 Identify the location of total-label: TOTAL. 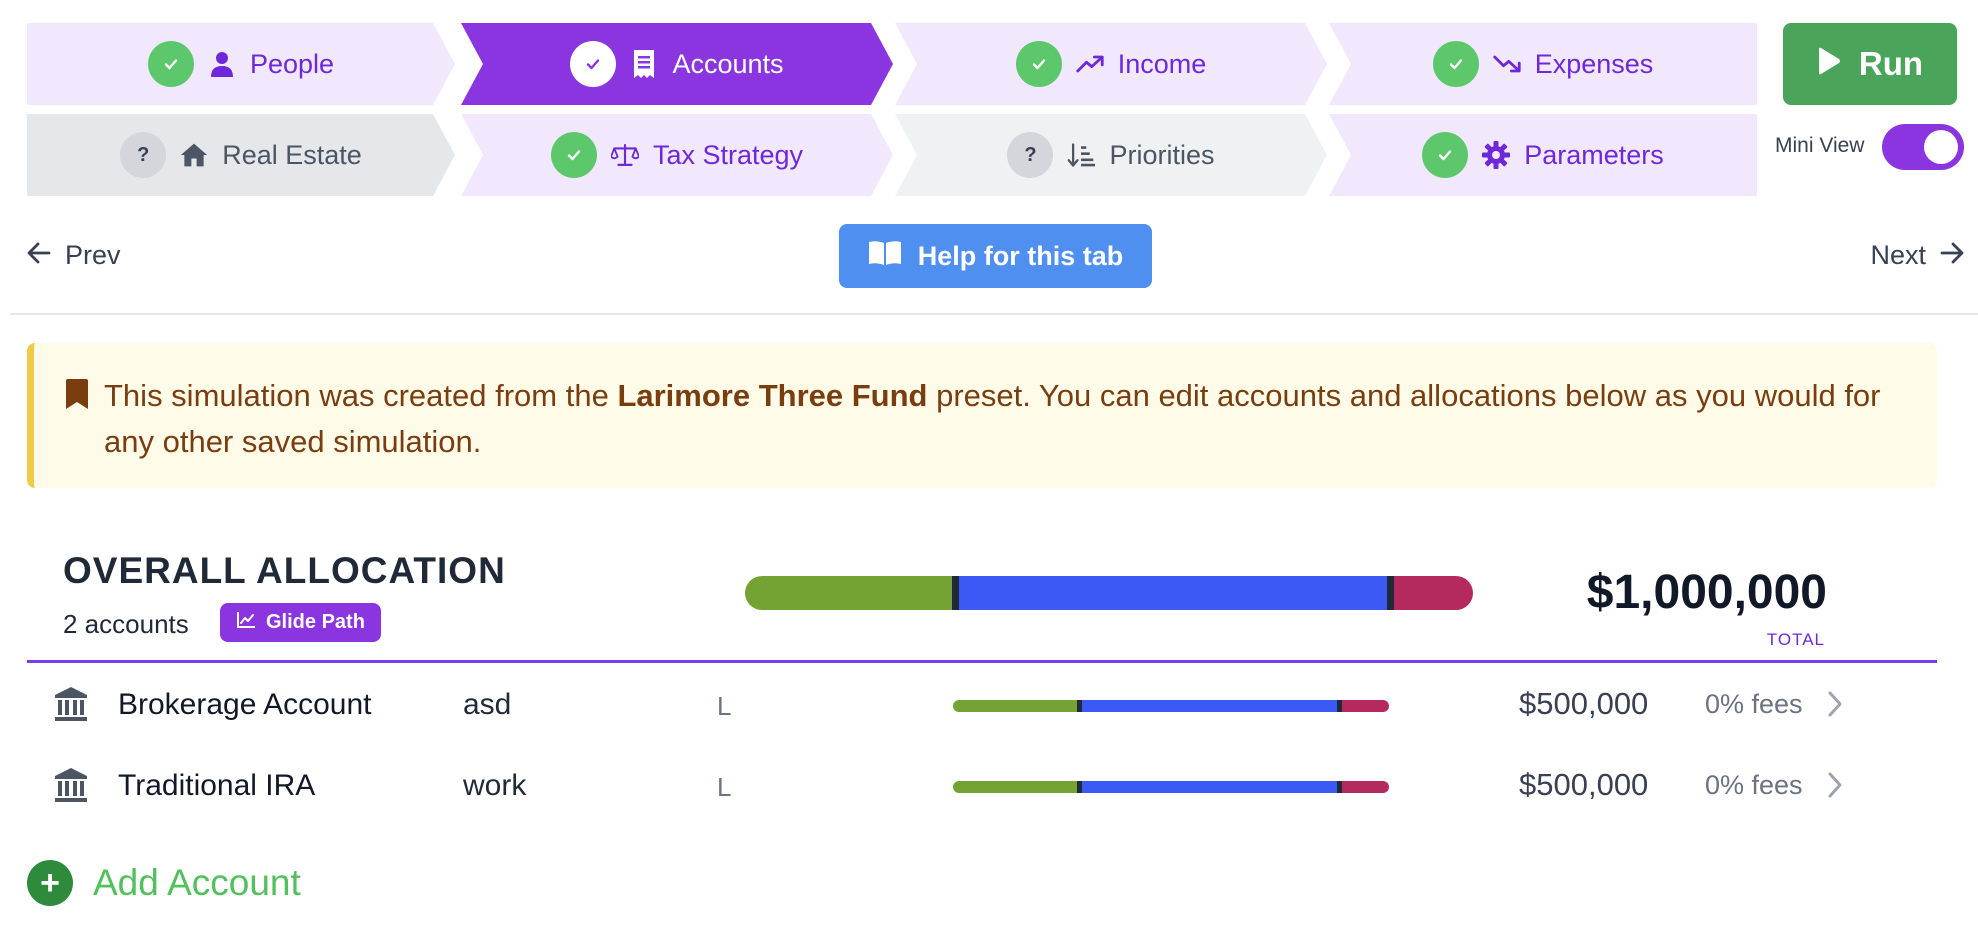
(1795, 639).